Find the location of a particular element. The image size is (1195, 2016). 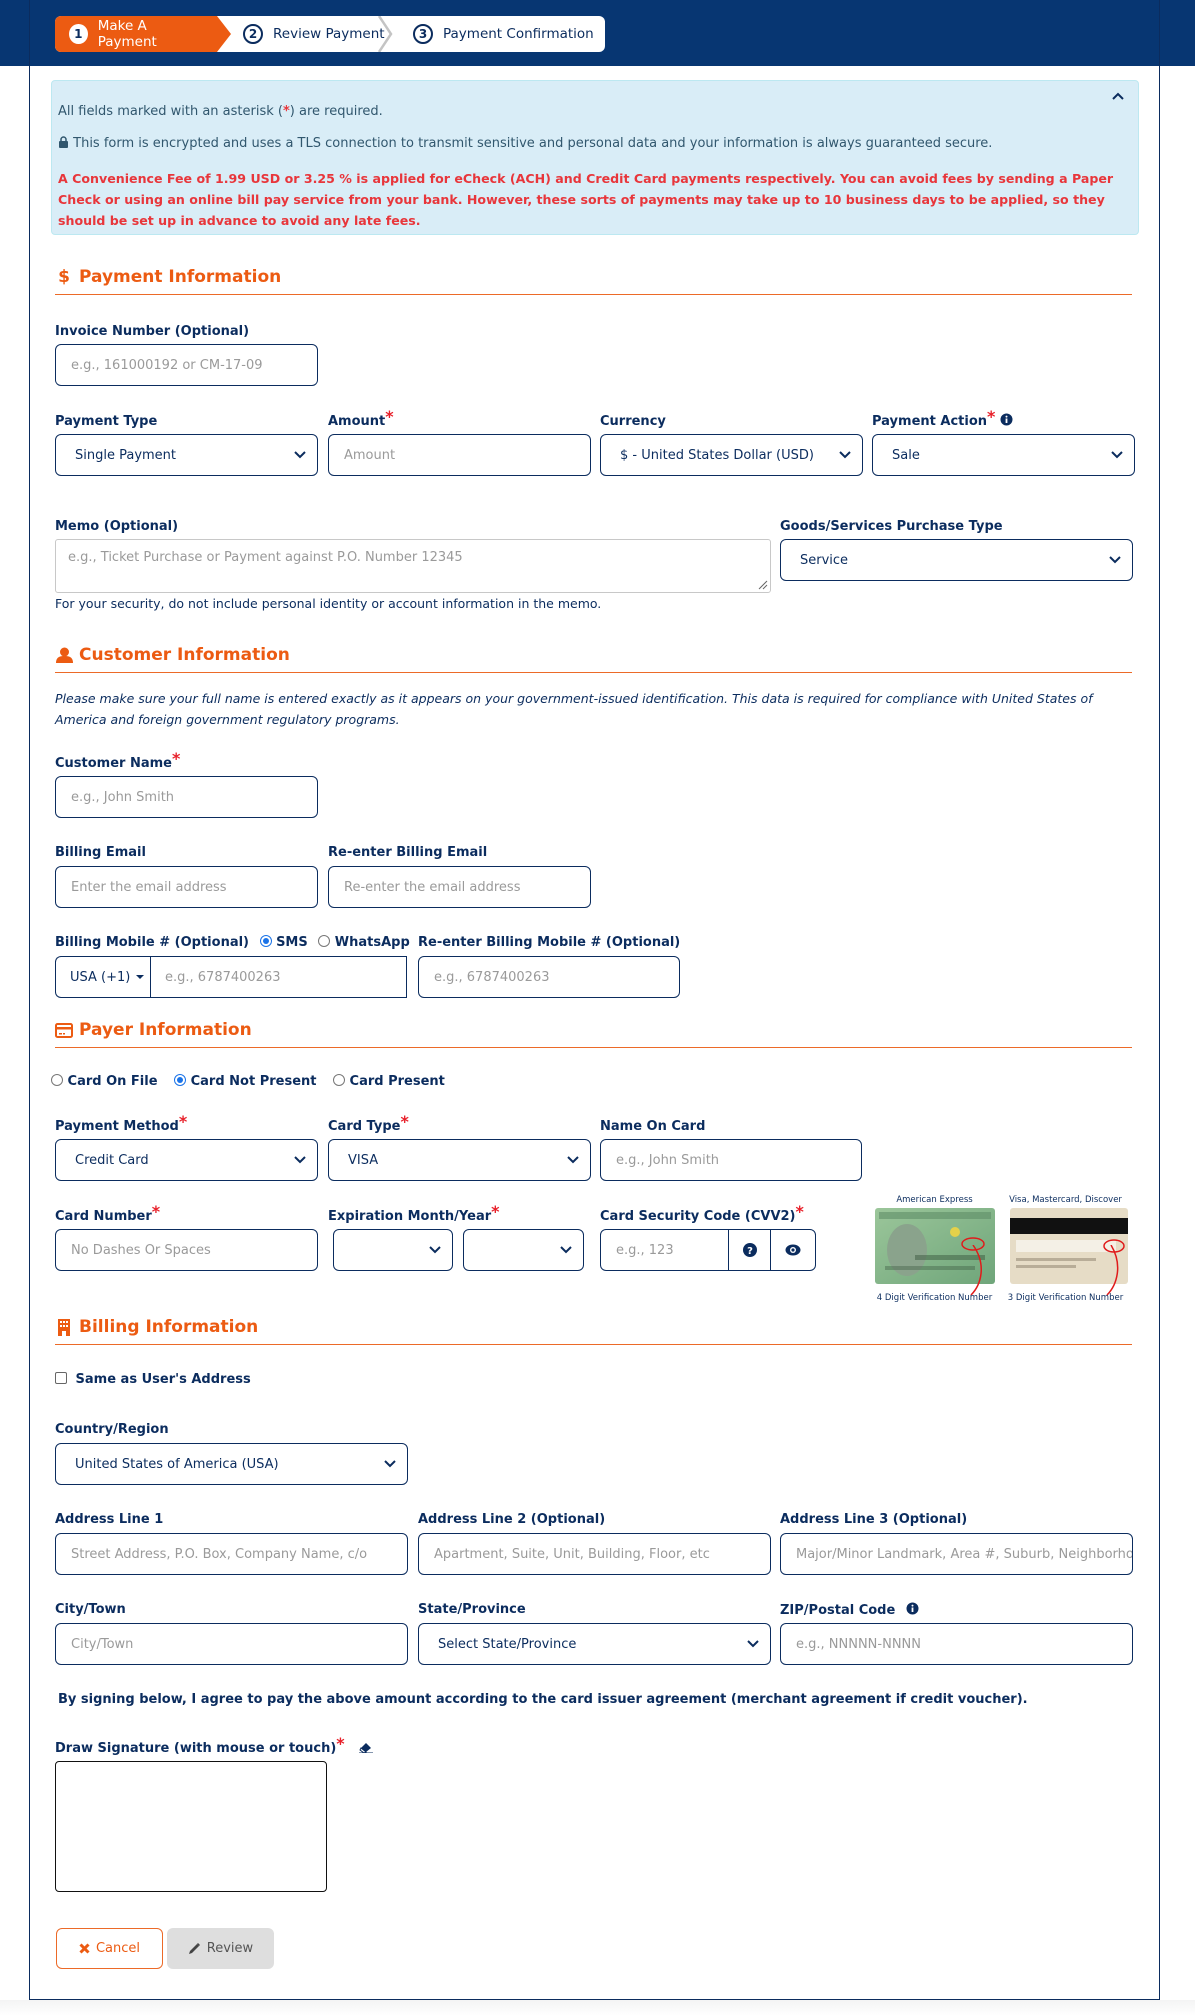

billing-mobile-label: Billing Mobile # (Optional) SMS WhatsApp is located at coordinates (232, 942).